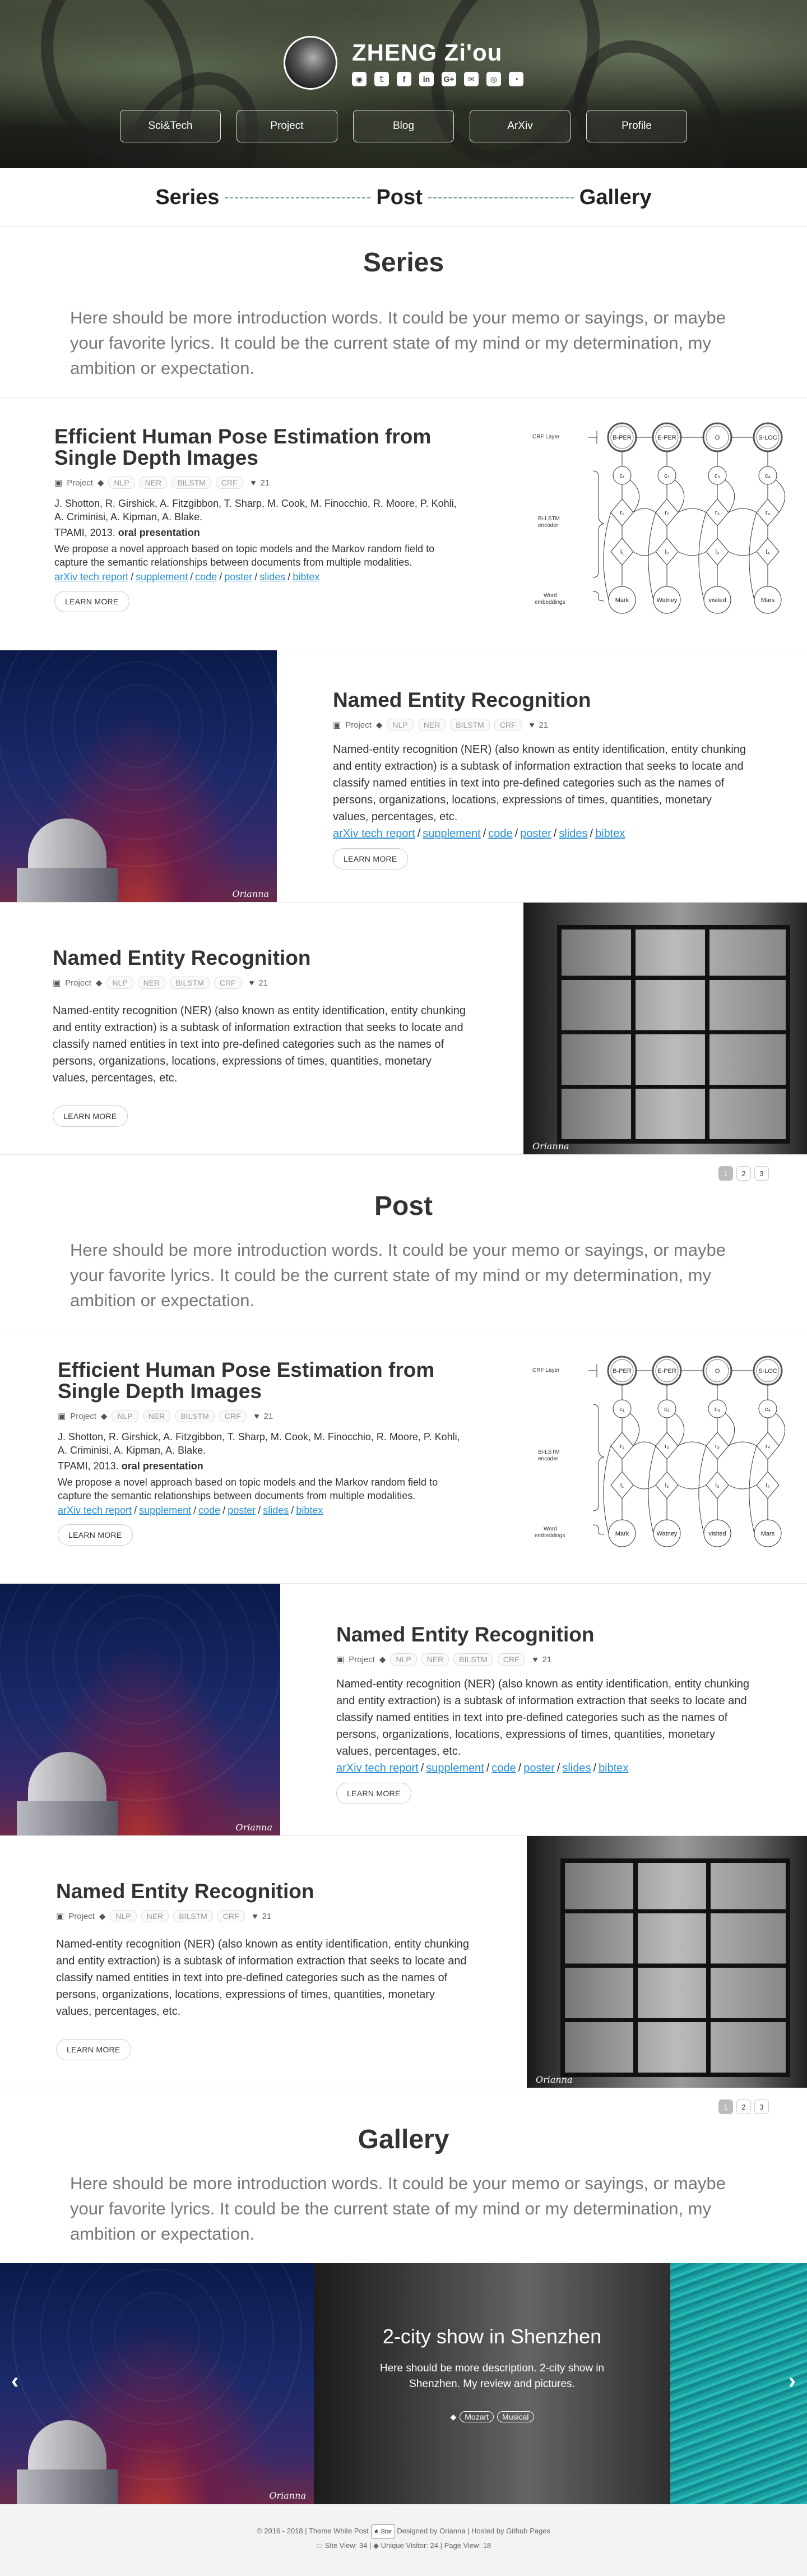  Describe the element at coordinates (14, 2381) in the screenshot. I see `carousel-prev-icon: ‹` at that location.